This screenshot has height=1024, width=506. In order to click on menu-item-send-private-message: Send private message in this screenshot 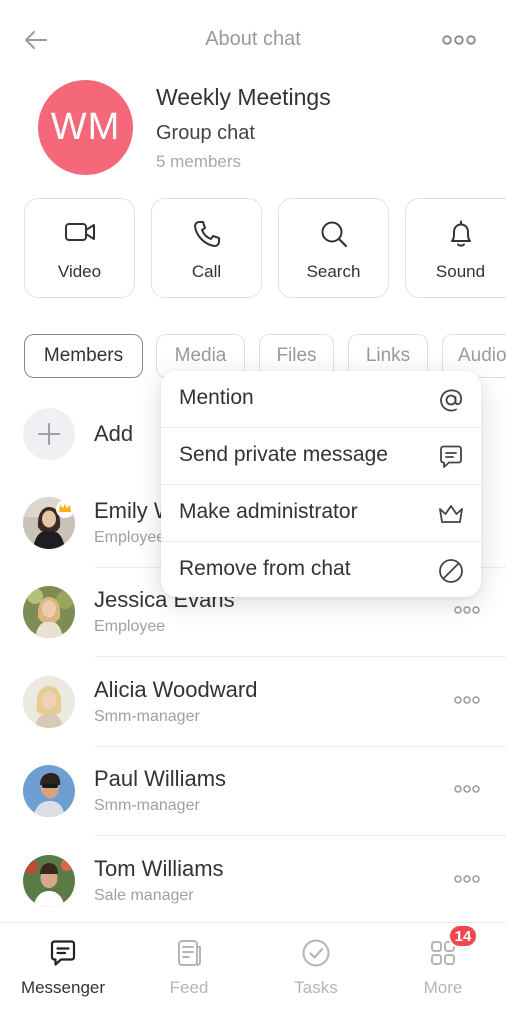, I will do `click(321, 456)`.